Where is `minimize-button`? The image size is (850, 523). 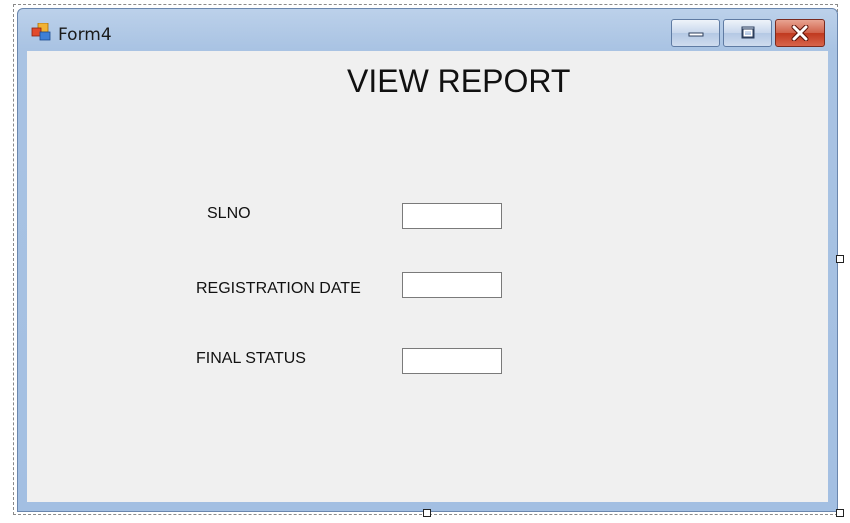
minimize-button is located at coordinates (695, 33).